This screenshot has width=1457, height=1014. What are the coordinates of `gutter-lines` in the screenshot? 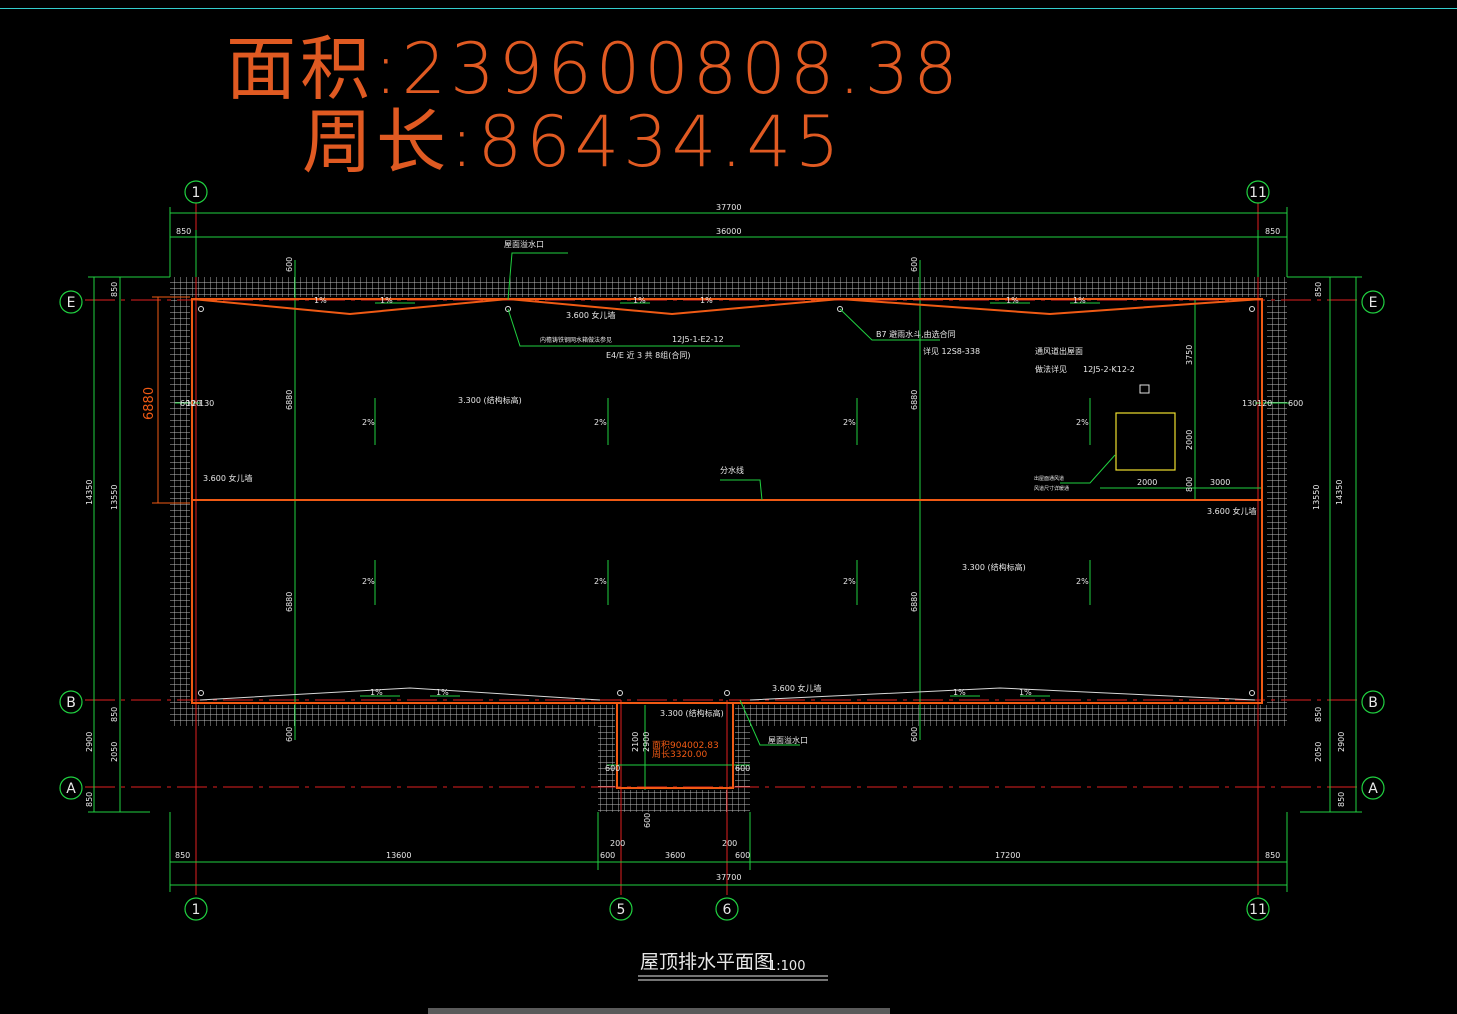 It's located at (727, 694).